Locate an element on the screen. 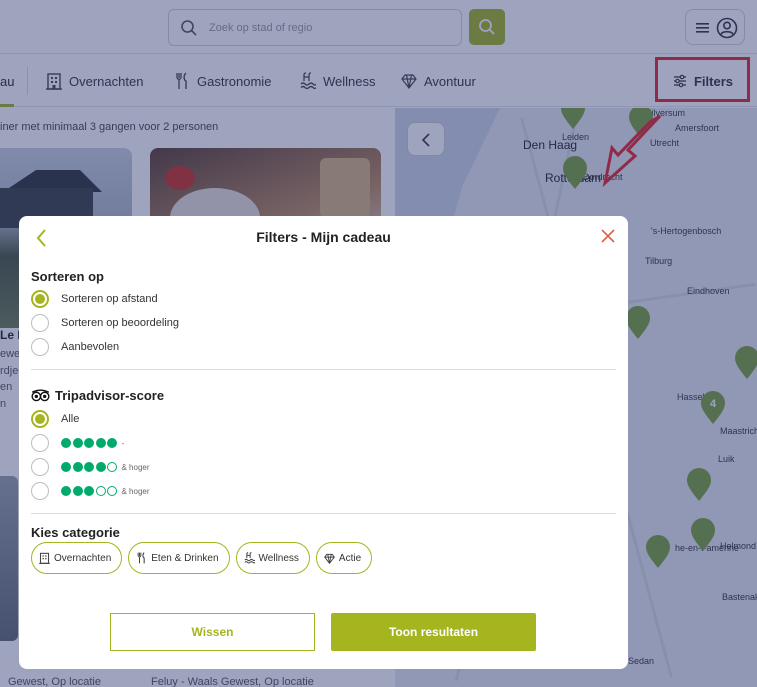  chip-label: Actie is located at coordinates (350, 558).